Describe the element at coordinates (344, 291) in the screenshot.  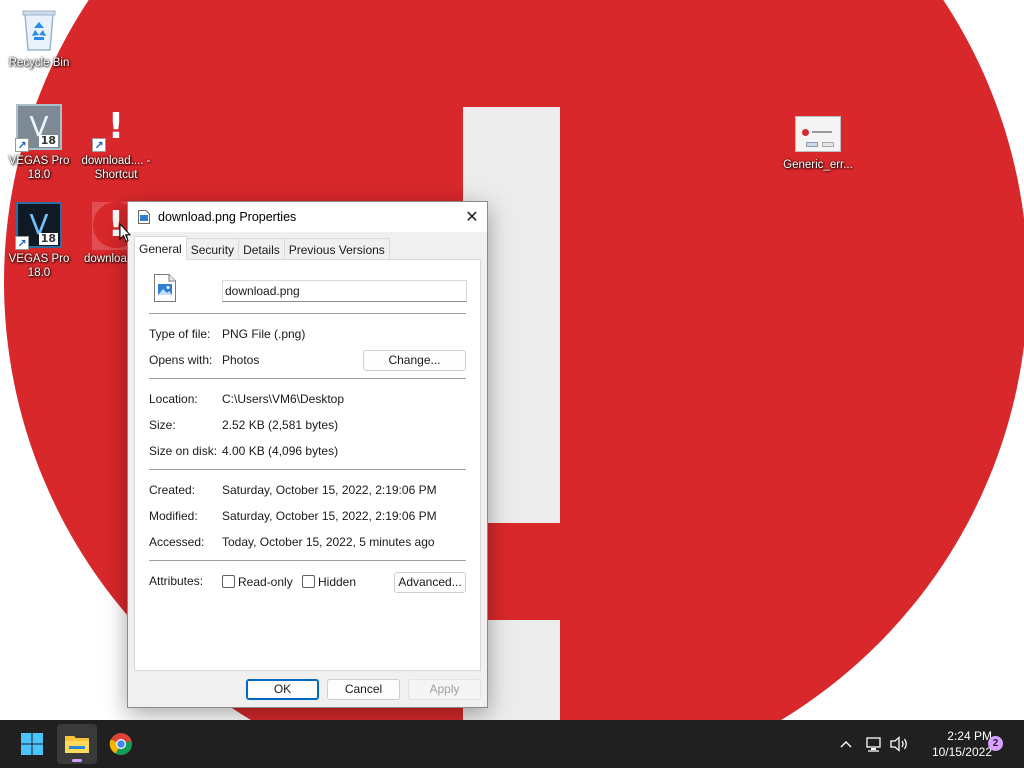
I see `filename-field` at that location.